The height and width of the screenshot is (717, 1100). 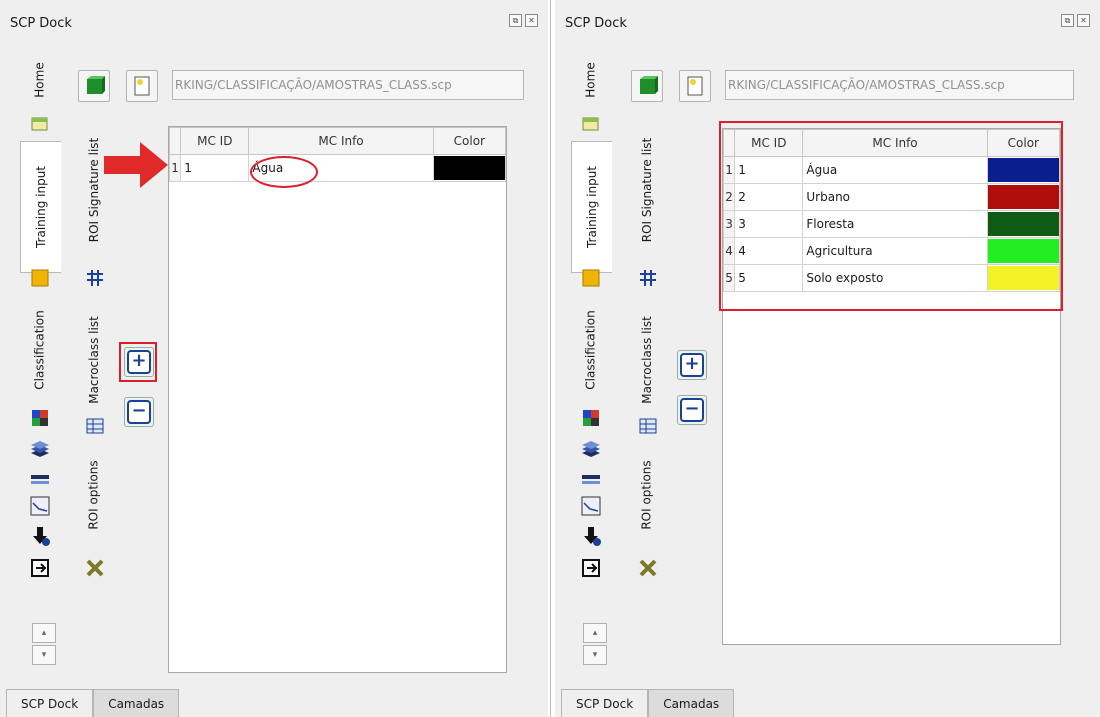 I want to click on red-arrow-annotation, so click(x=136, y=165).